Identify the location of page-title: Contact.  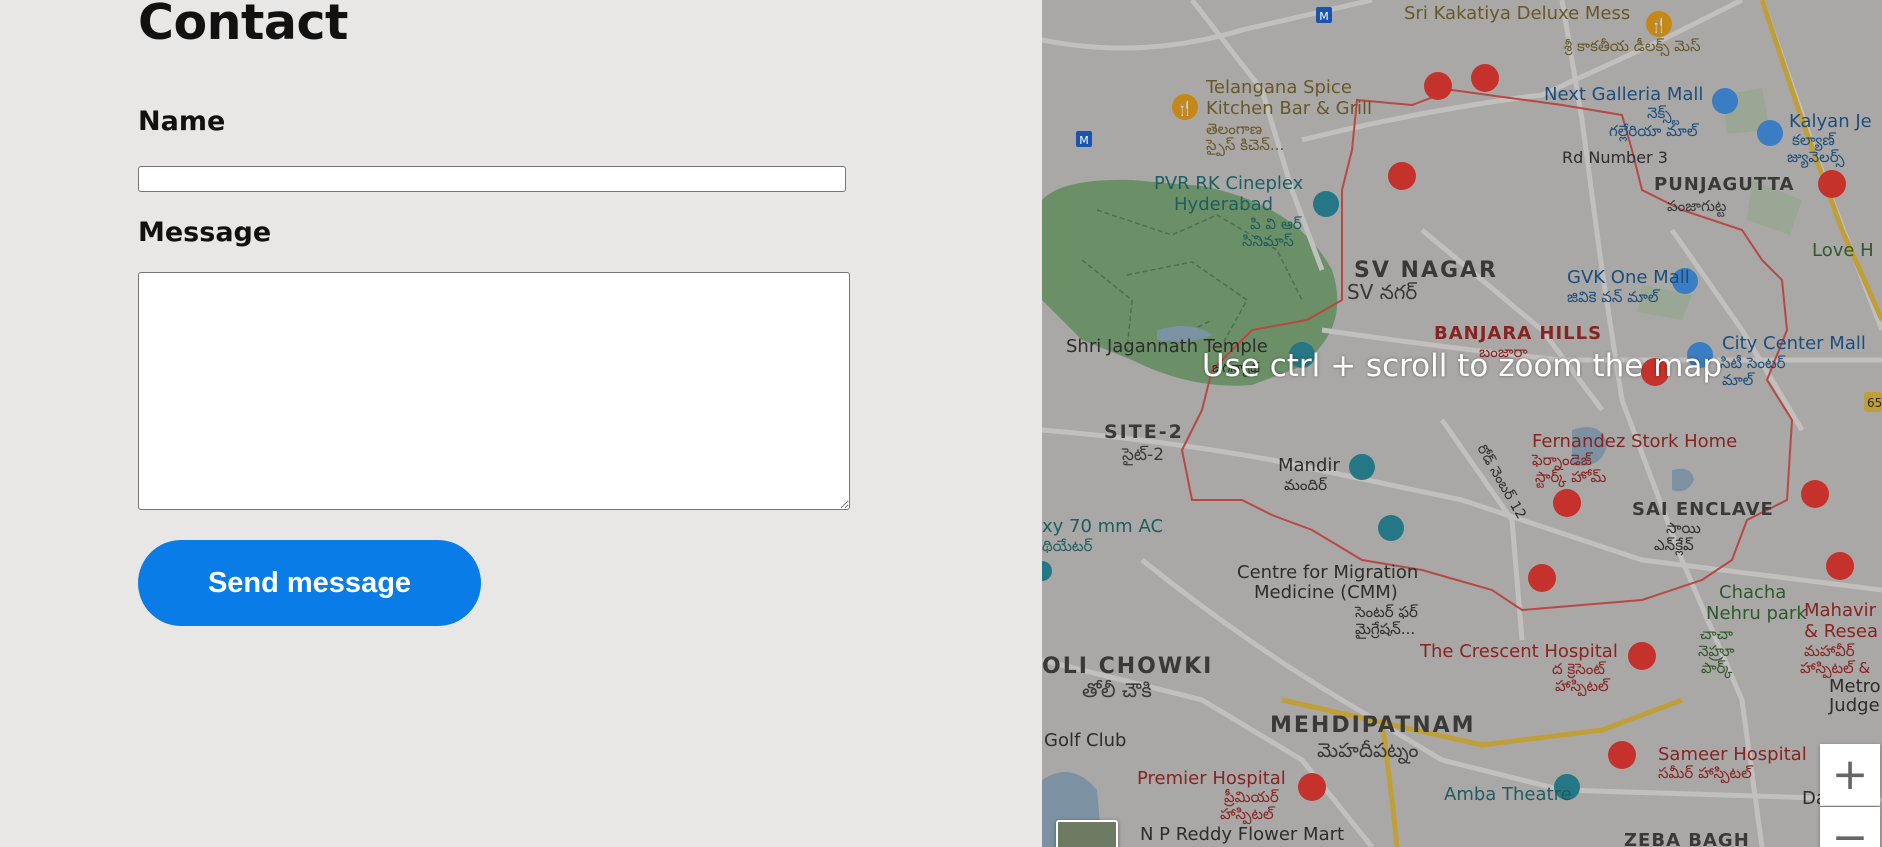
(243, 25).